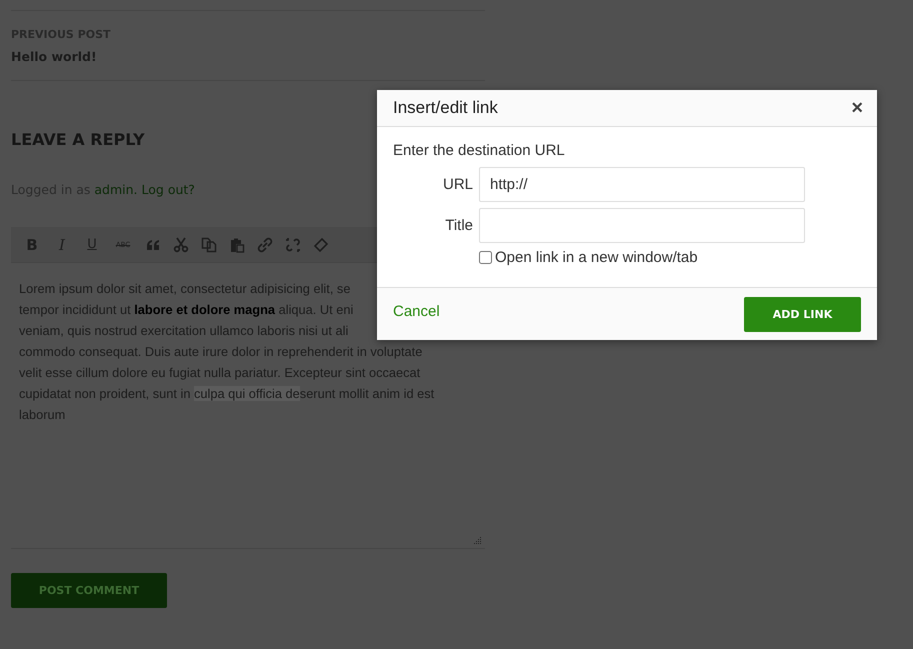  Describe the element at coordinates (237, 244) in the screenshot. I see `clipboard-icon` at that location.